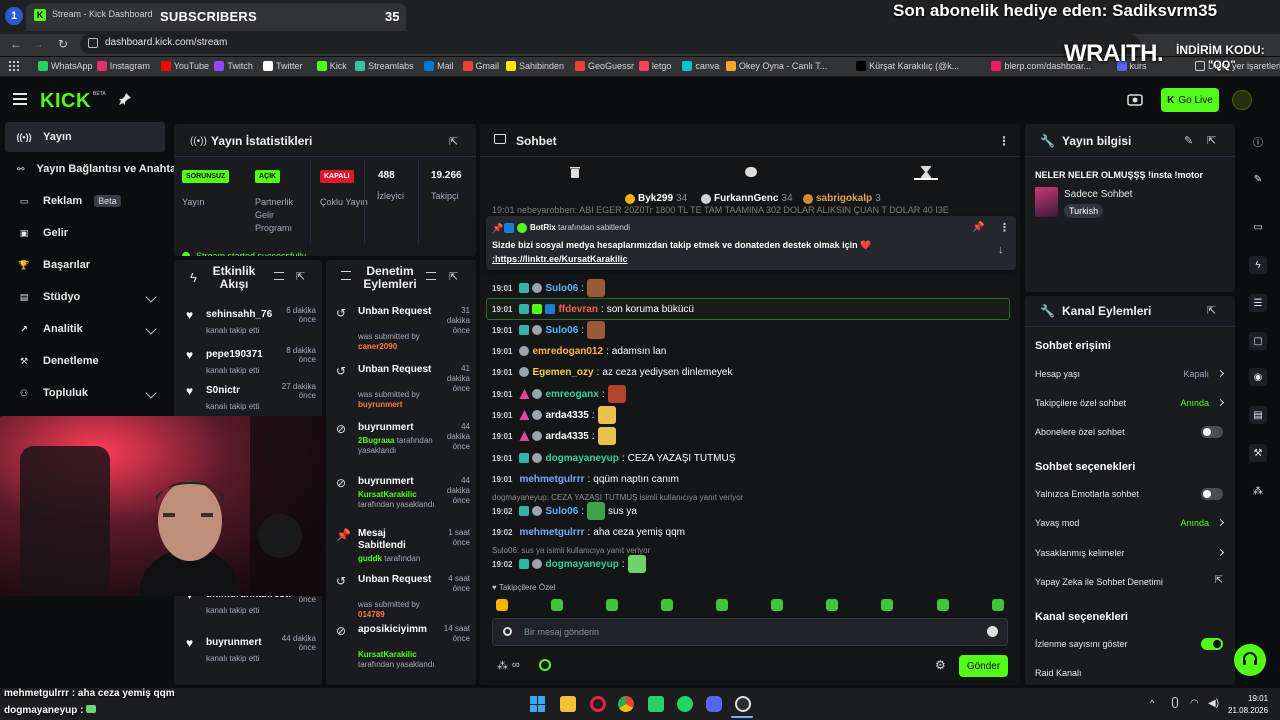 The image size is (1280, 720). I want to click on filter-icon, so click(279, 276).